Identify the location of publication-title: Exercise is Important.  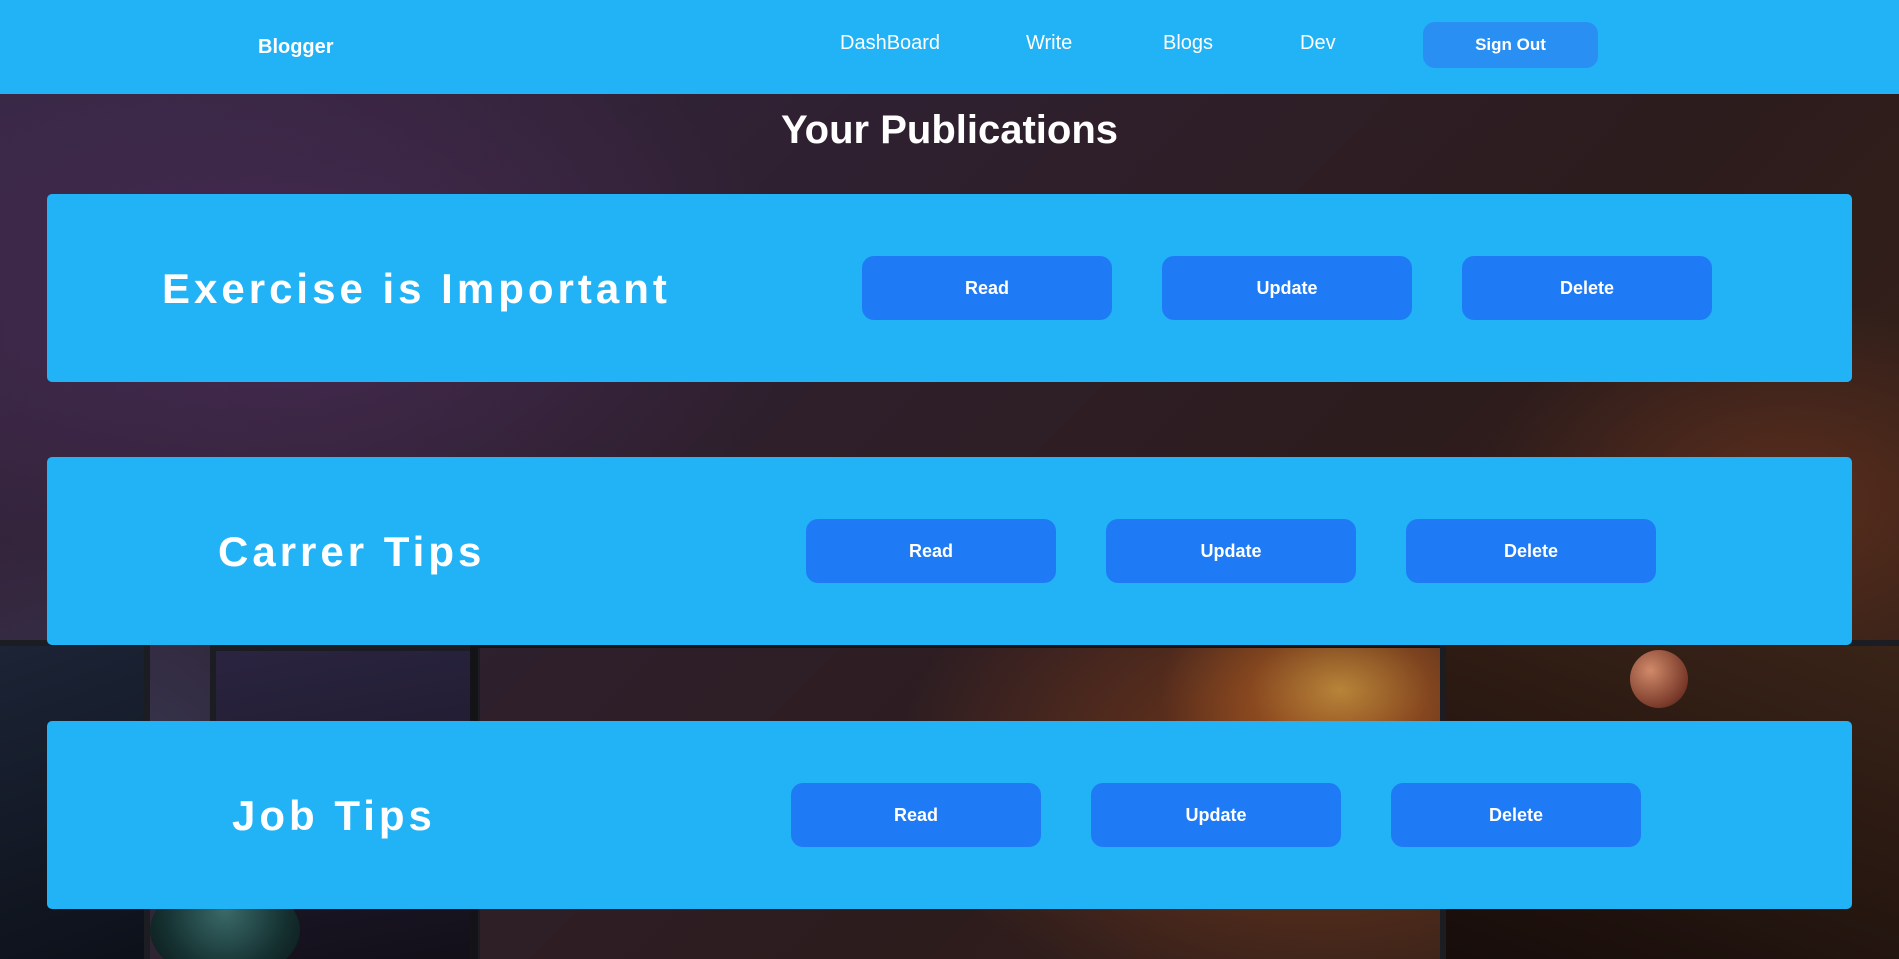
(416, 288).